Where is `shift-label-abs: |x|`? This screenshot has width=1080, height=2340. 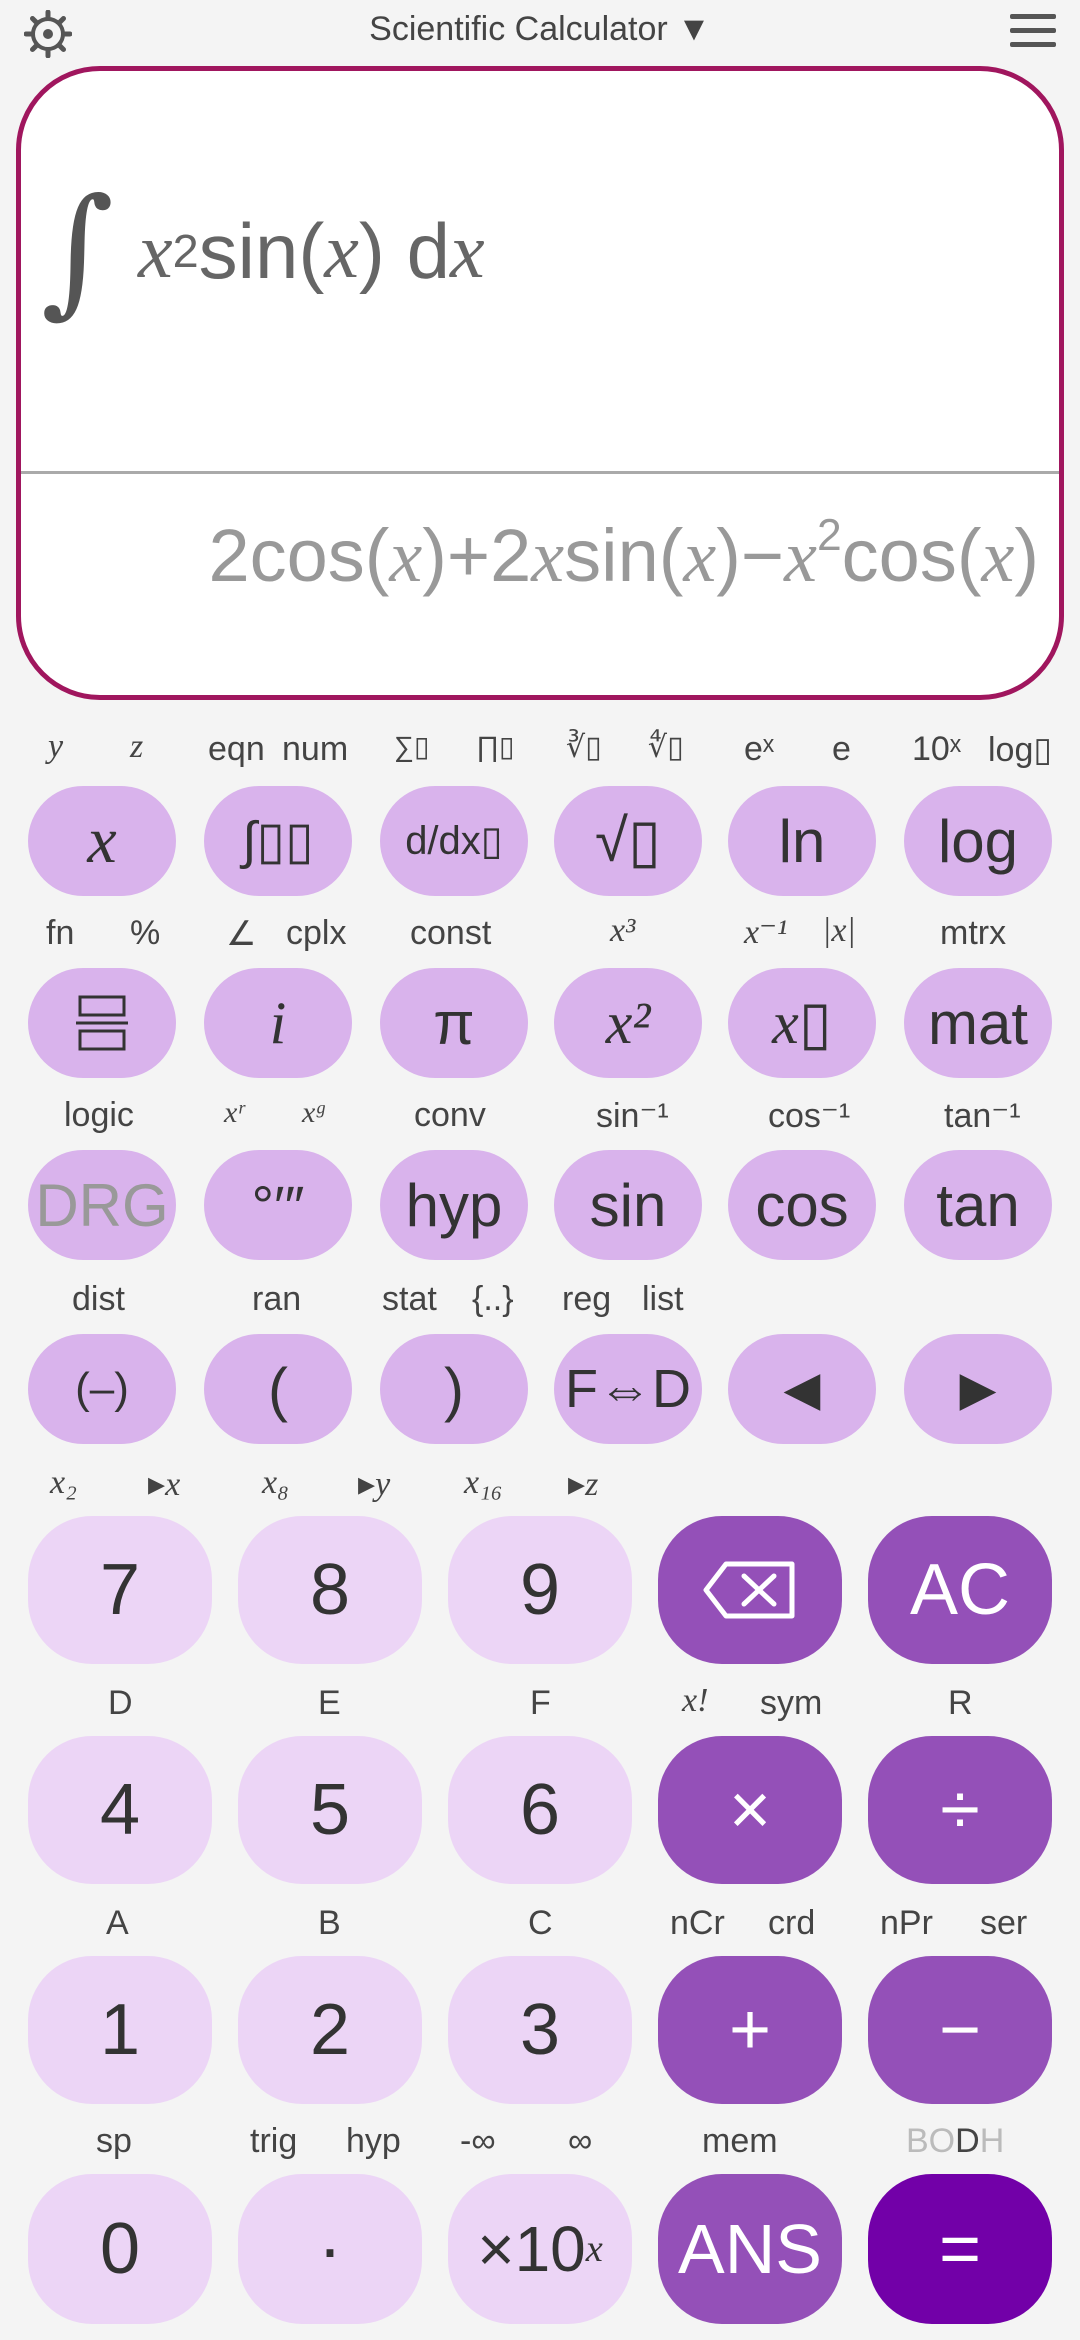
shift-label-abs: |x| is located at coordinates (839, 930).